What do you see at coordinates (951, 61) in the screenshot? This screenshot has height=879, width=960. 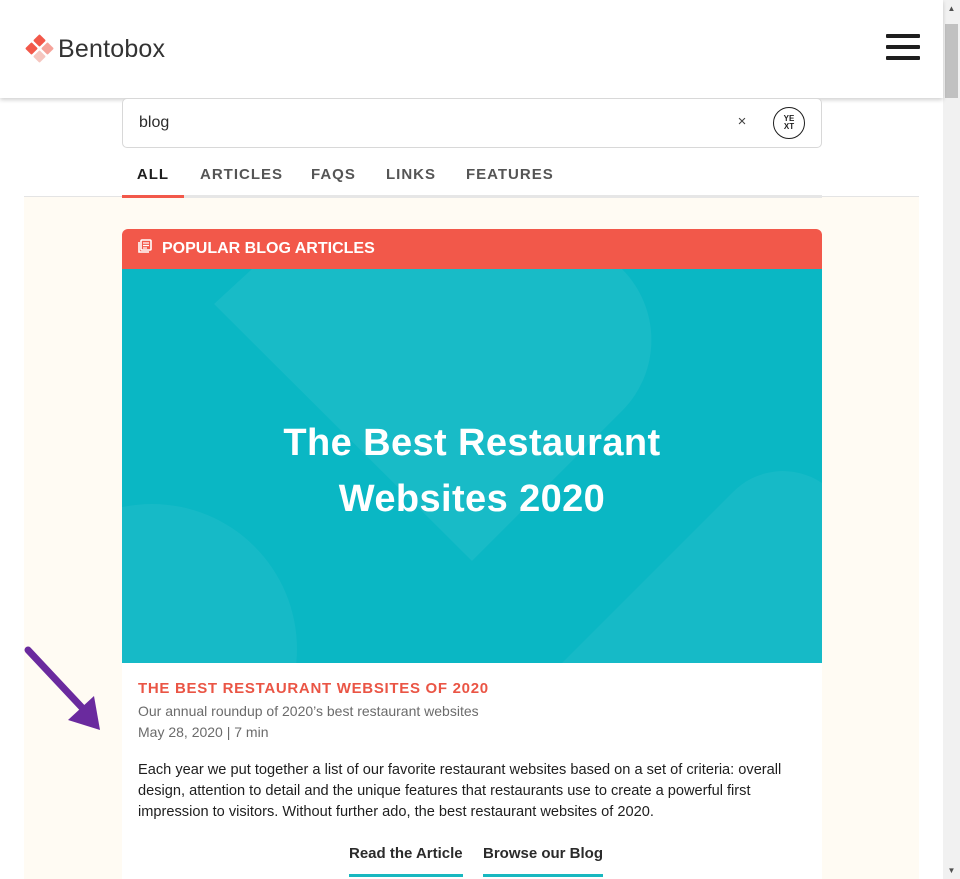 I see `scrollbar-thumb` at bounding box center [951, 61].